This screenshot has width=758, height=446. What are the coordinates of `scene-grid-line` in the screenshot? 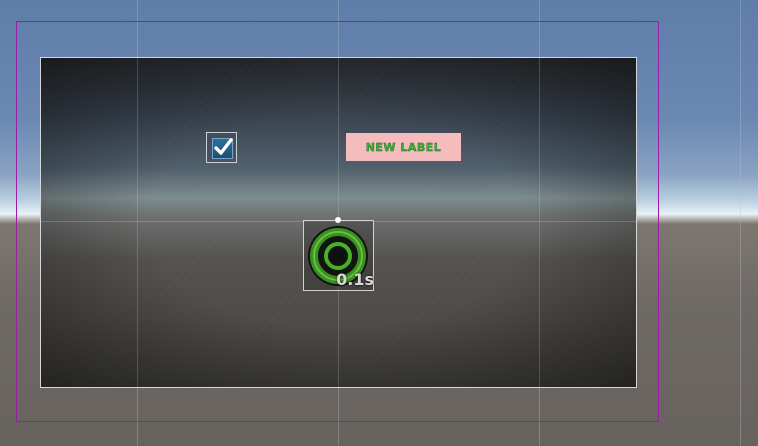 It's located at (740, 223).